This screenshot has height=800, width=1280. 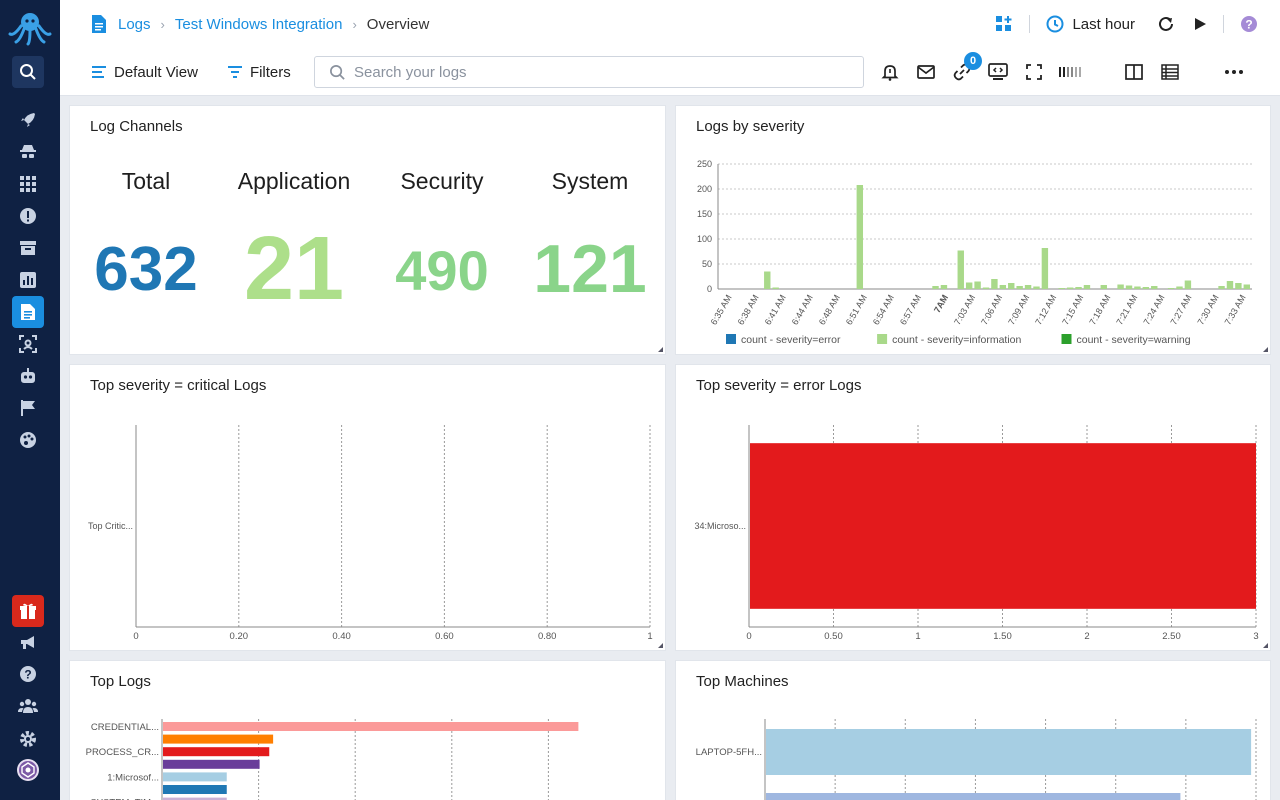 I want to click on log-search-box, so click(x=589, y=72).